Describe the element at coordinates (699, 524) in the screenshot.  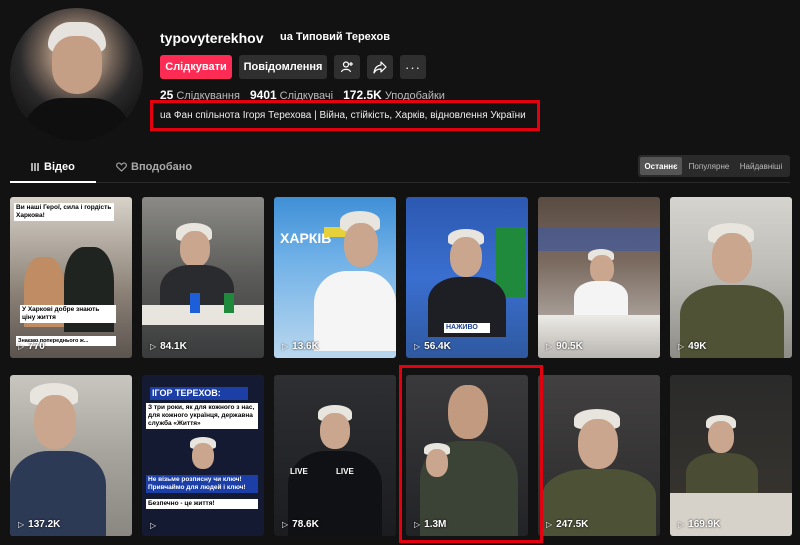
I see `view-count: ▷ 169.9K` at that location.